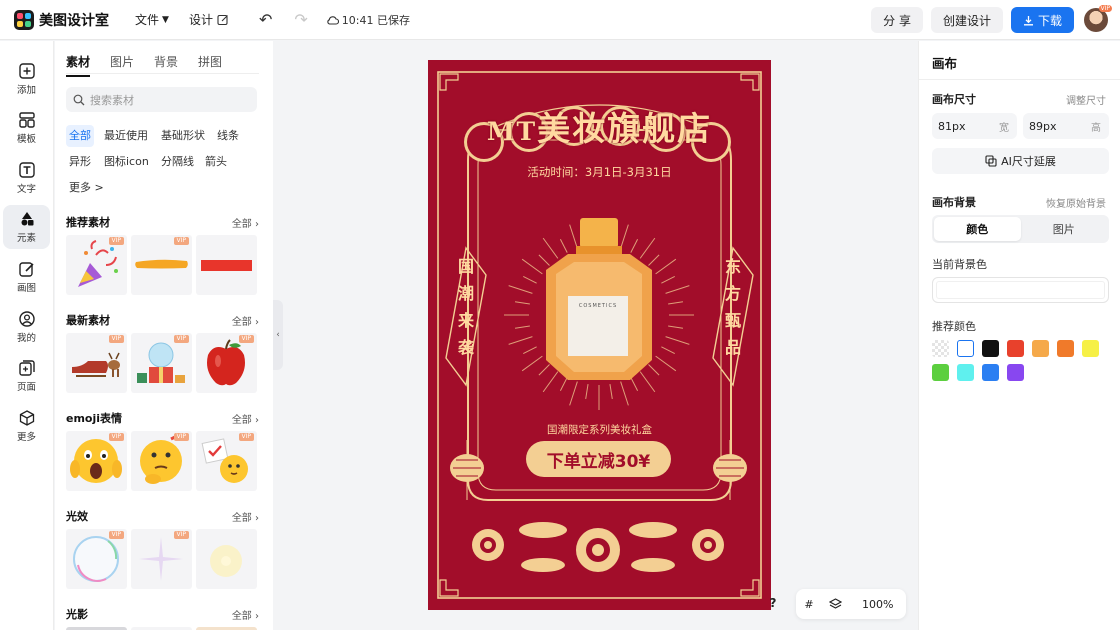  I want to click on section-all-recommended: 全部 ›, so click(245, 222).